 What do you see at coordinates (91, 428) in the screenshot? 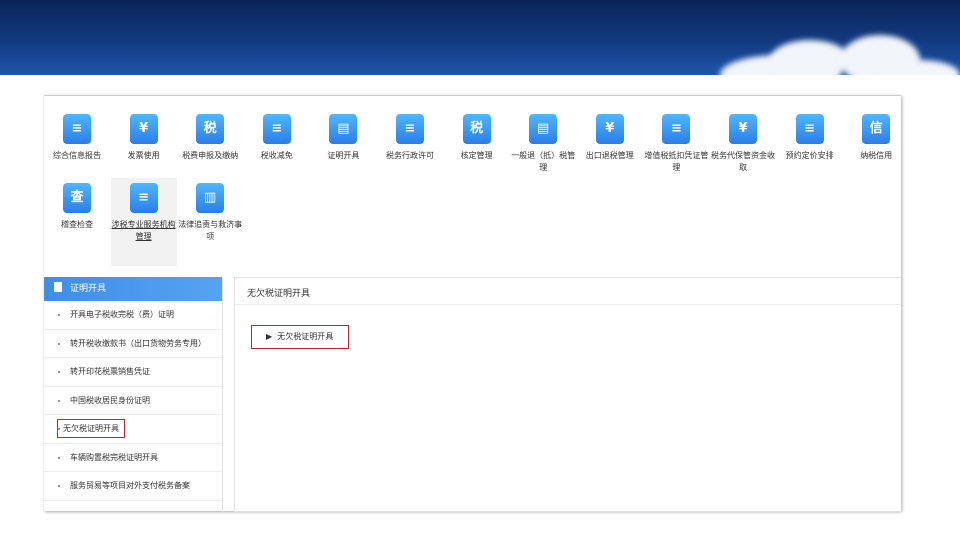
I see `sidebar-item-label: 无欠税证明开具` at bounding box center [91, 428].